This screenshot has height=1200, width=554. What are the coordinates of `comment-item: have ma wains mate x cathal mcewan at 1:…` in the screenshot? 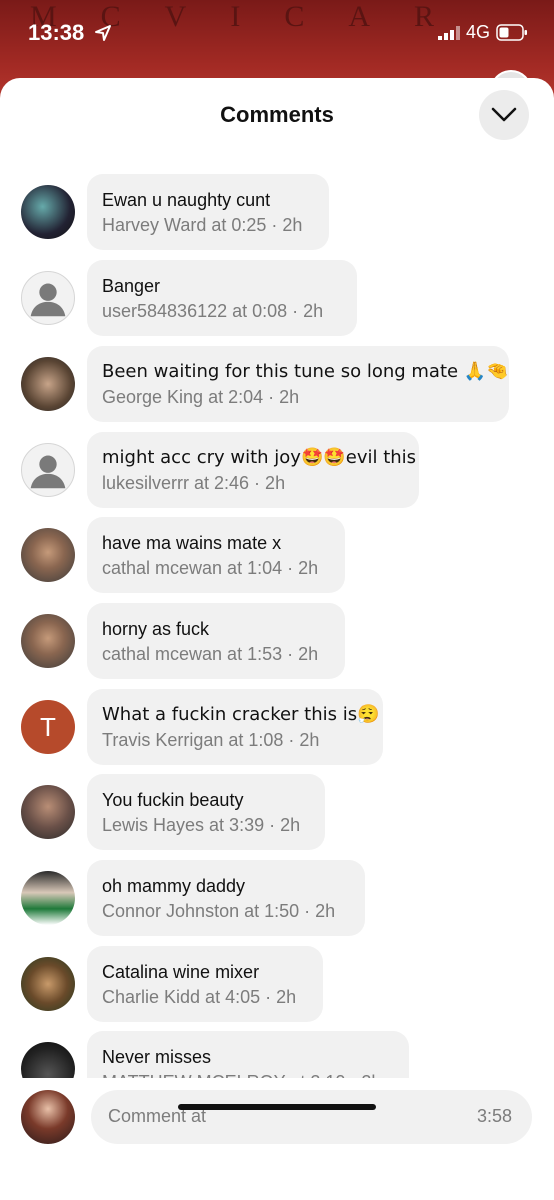 It's located at (277, 555).